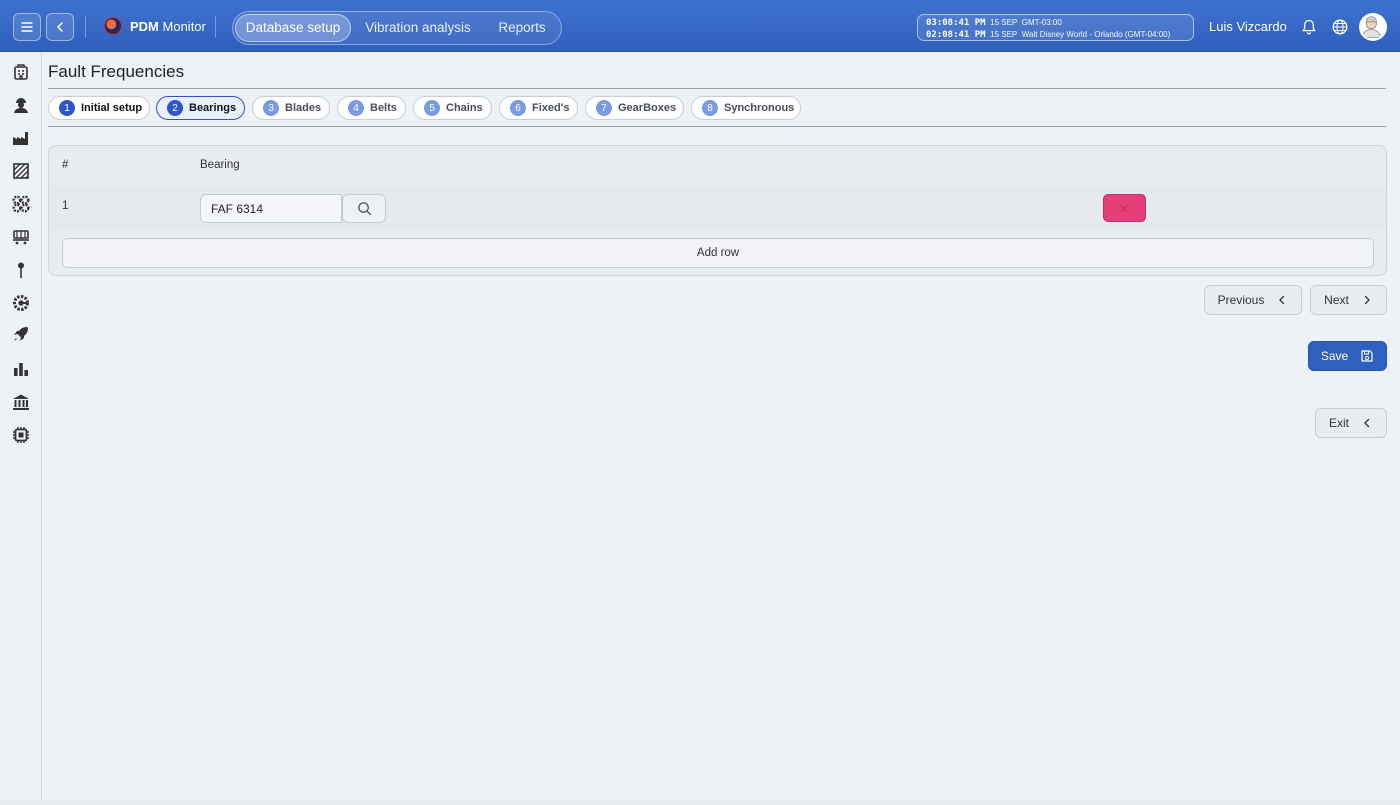  Describe the element at coordinates (21, 270) in the screenshot. I see `pin-icon` at that location.